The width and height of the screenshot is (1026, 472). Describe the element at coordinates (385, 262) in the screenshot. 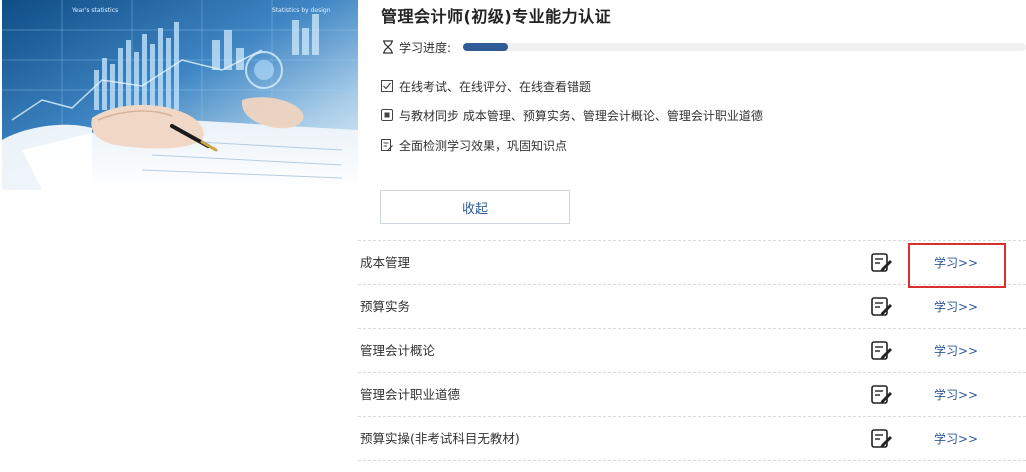

I see `chapter-name: 成本管理` at that location.